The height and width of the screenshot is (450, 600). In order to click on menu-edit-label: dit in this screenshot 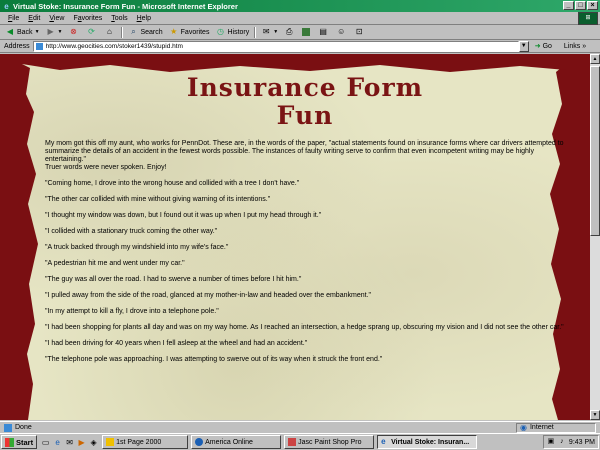, I will do `click(36, 18)`.